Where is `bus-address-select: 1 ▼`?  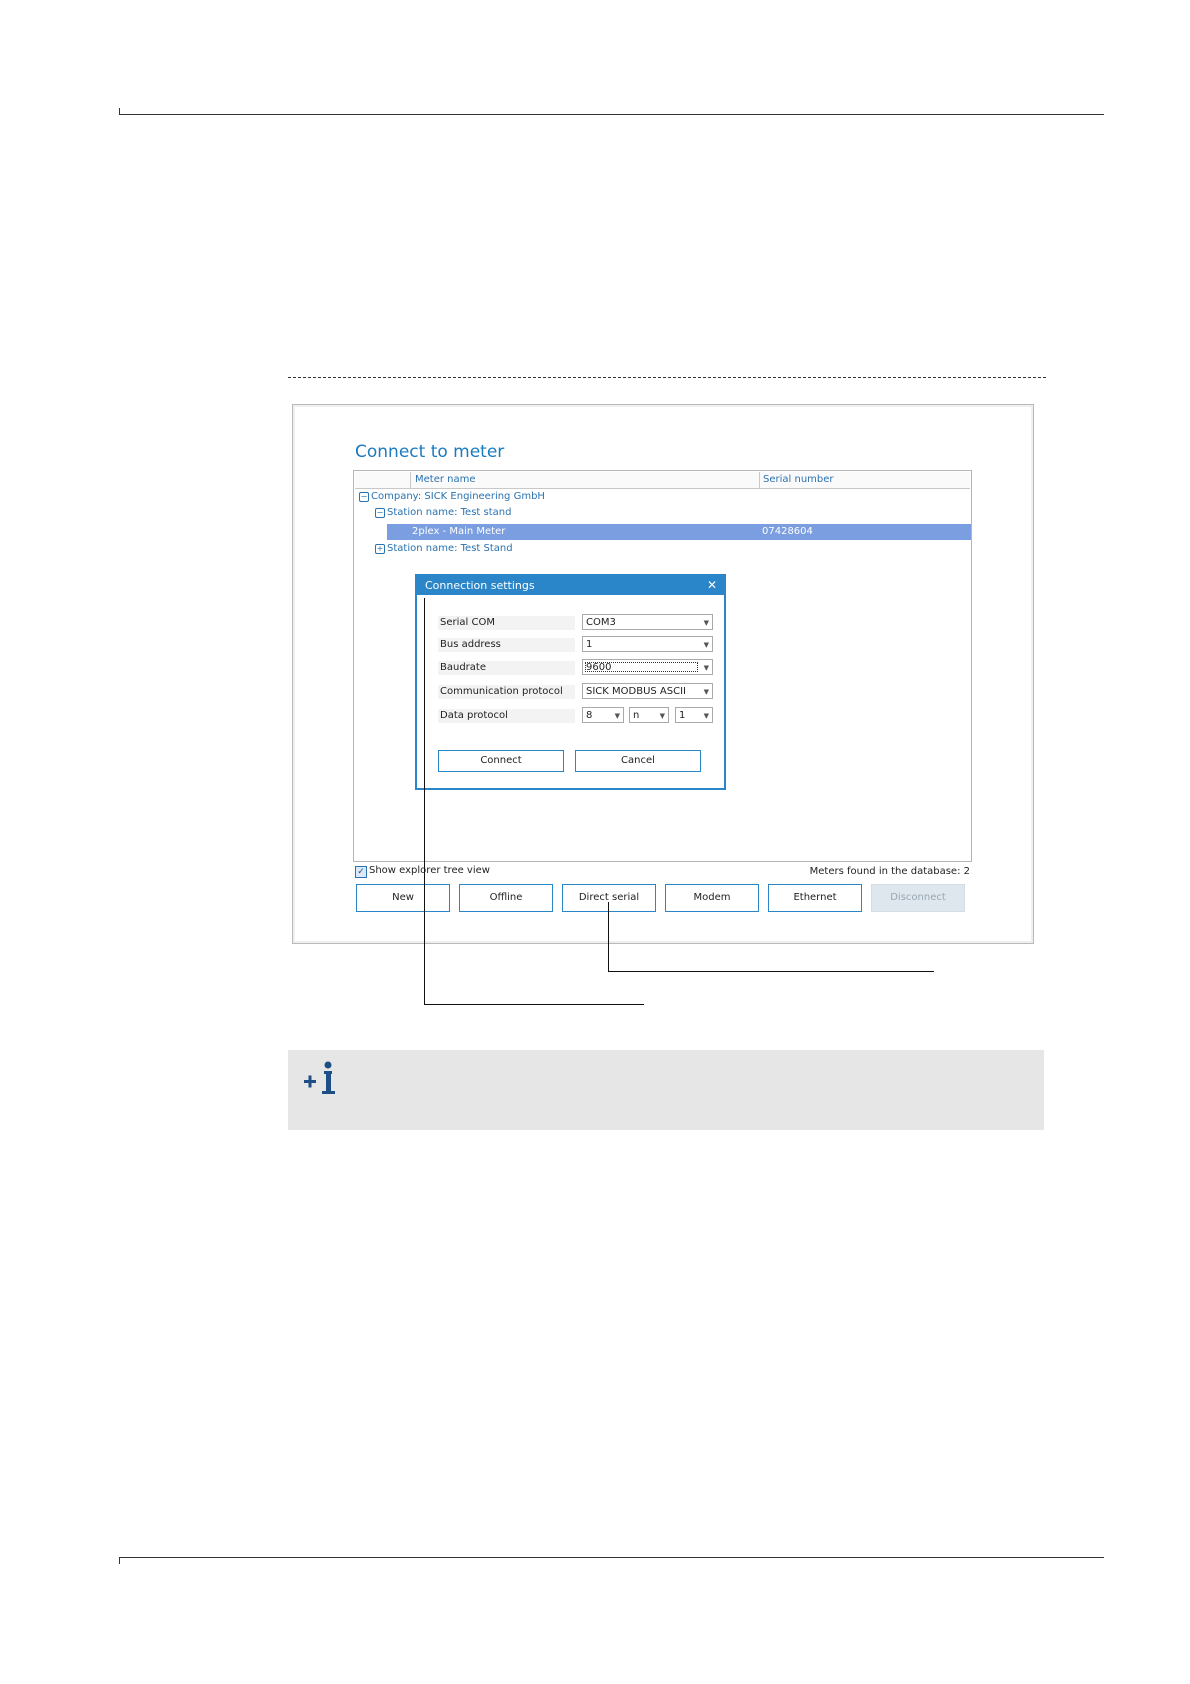 bus-address-select: 1 ▼ is located at coordinates (647, 644).